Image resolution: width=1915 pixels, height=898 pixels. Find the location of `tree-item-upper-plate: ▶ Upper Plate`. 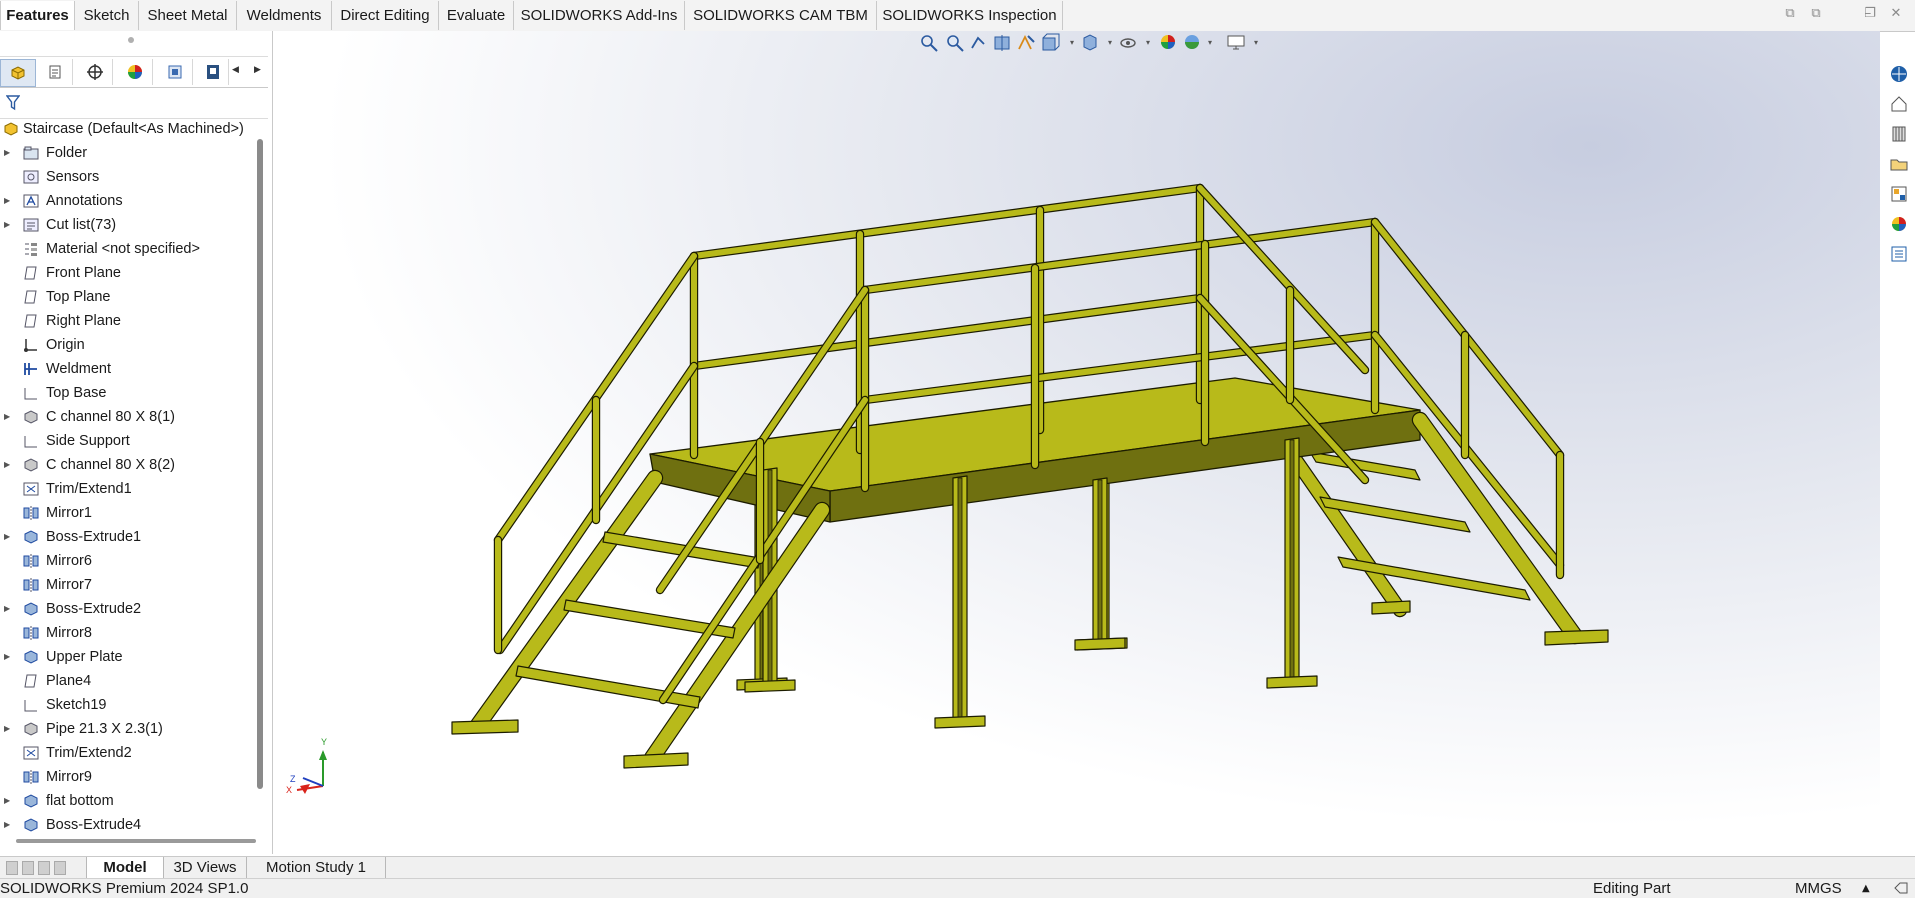

tree-item-upper-plate: ▶ Upper Plate is located at coordinates (127, 657).